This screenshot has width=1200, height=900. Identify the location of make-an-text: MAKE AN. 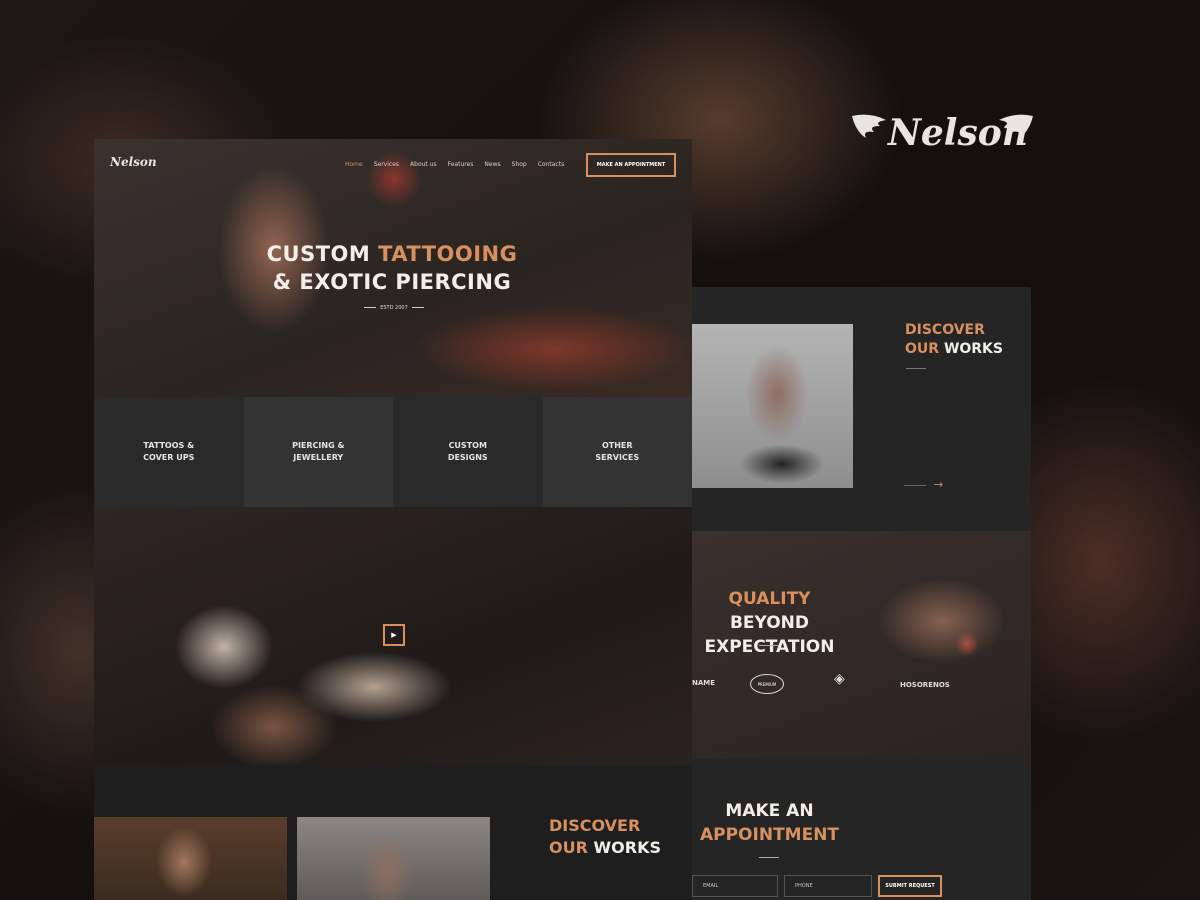
(769, 811).